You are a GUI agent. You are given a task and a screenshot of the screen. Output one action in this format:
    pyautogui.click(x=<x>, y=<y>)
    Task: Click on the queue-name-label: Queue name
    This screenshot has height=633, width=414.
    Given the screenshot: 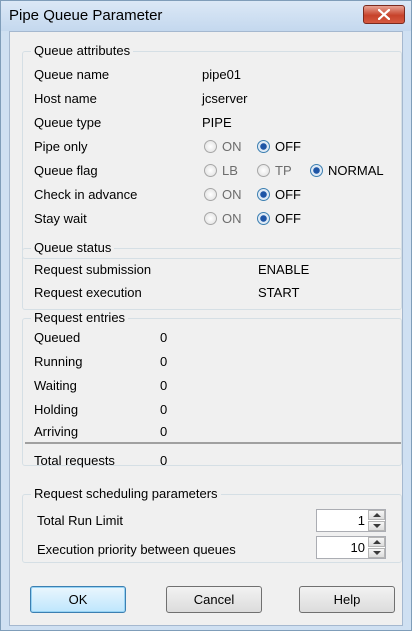 What is the action you would take?
    pyautogui.click(x=72, y=74)
    